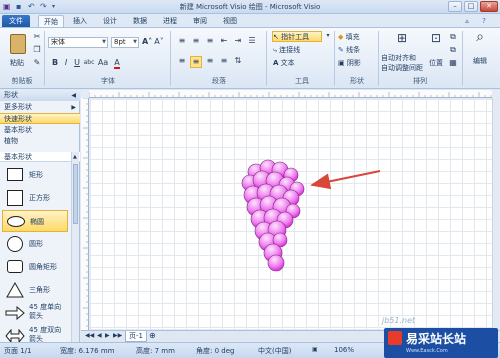  I want to click on bring-forward-icon: ⧉, so click(453, 37).